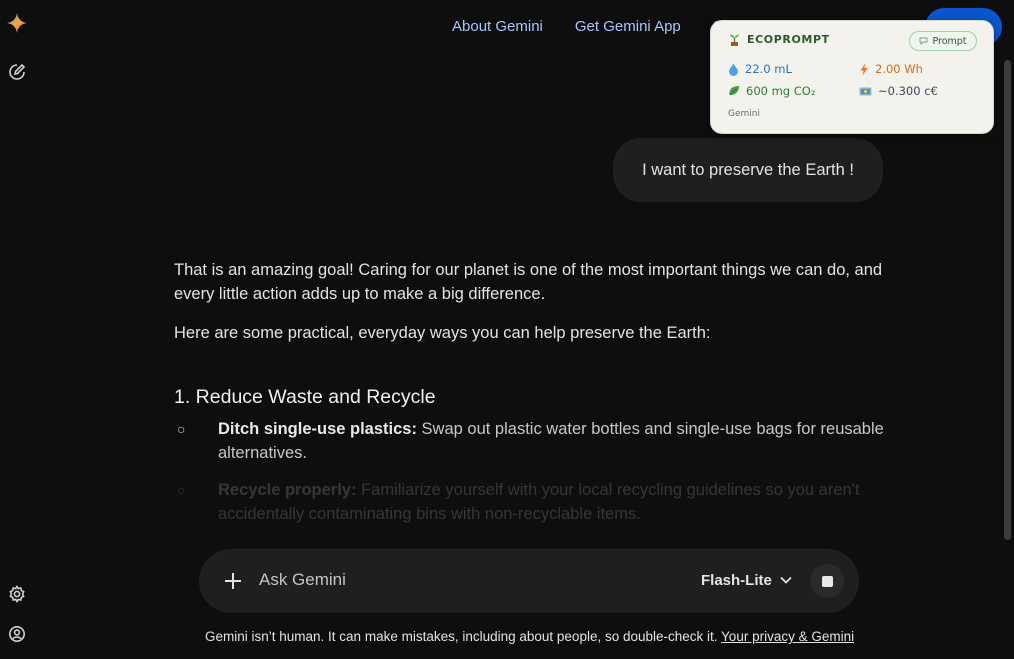  Describe the element at coordinates (865, 91) in the screenshot. I see `banknote-icon` at that location.